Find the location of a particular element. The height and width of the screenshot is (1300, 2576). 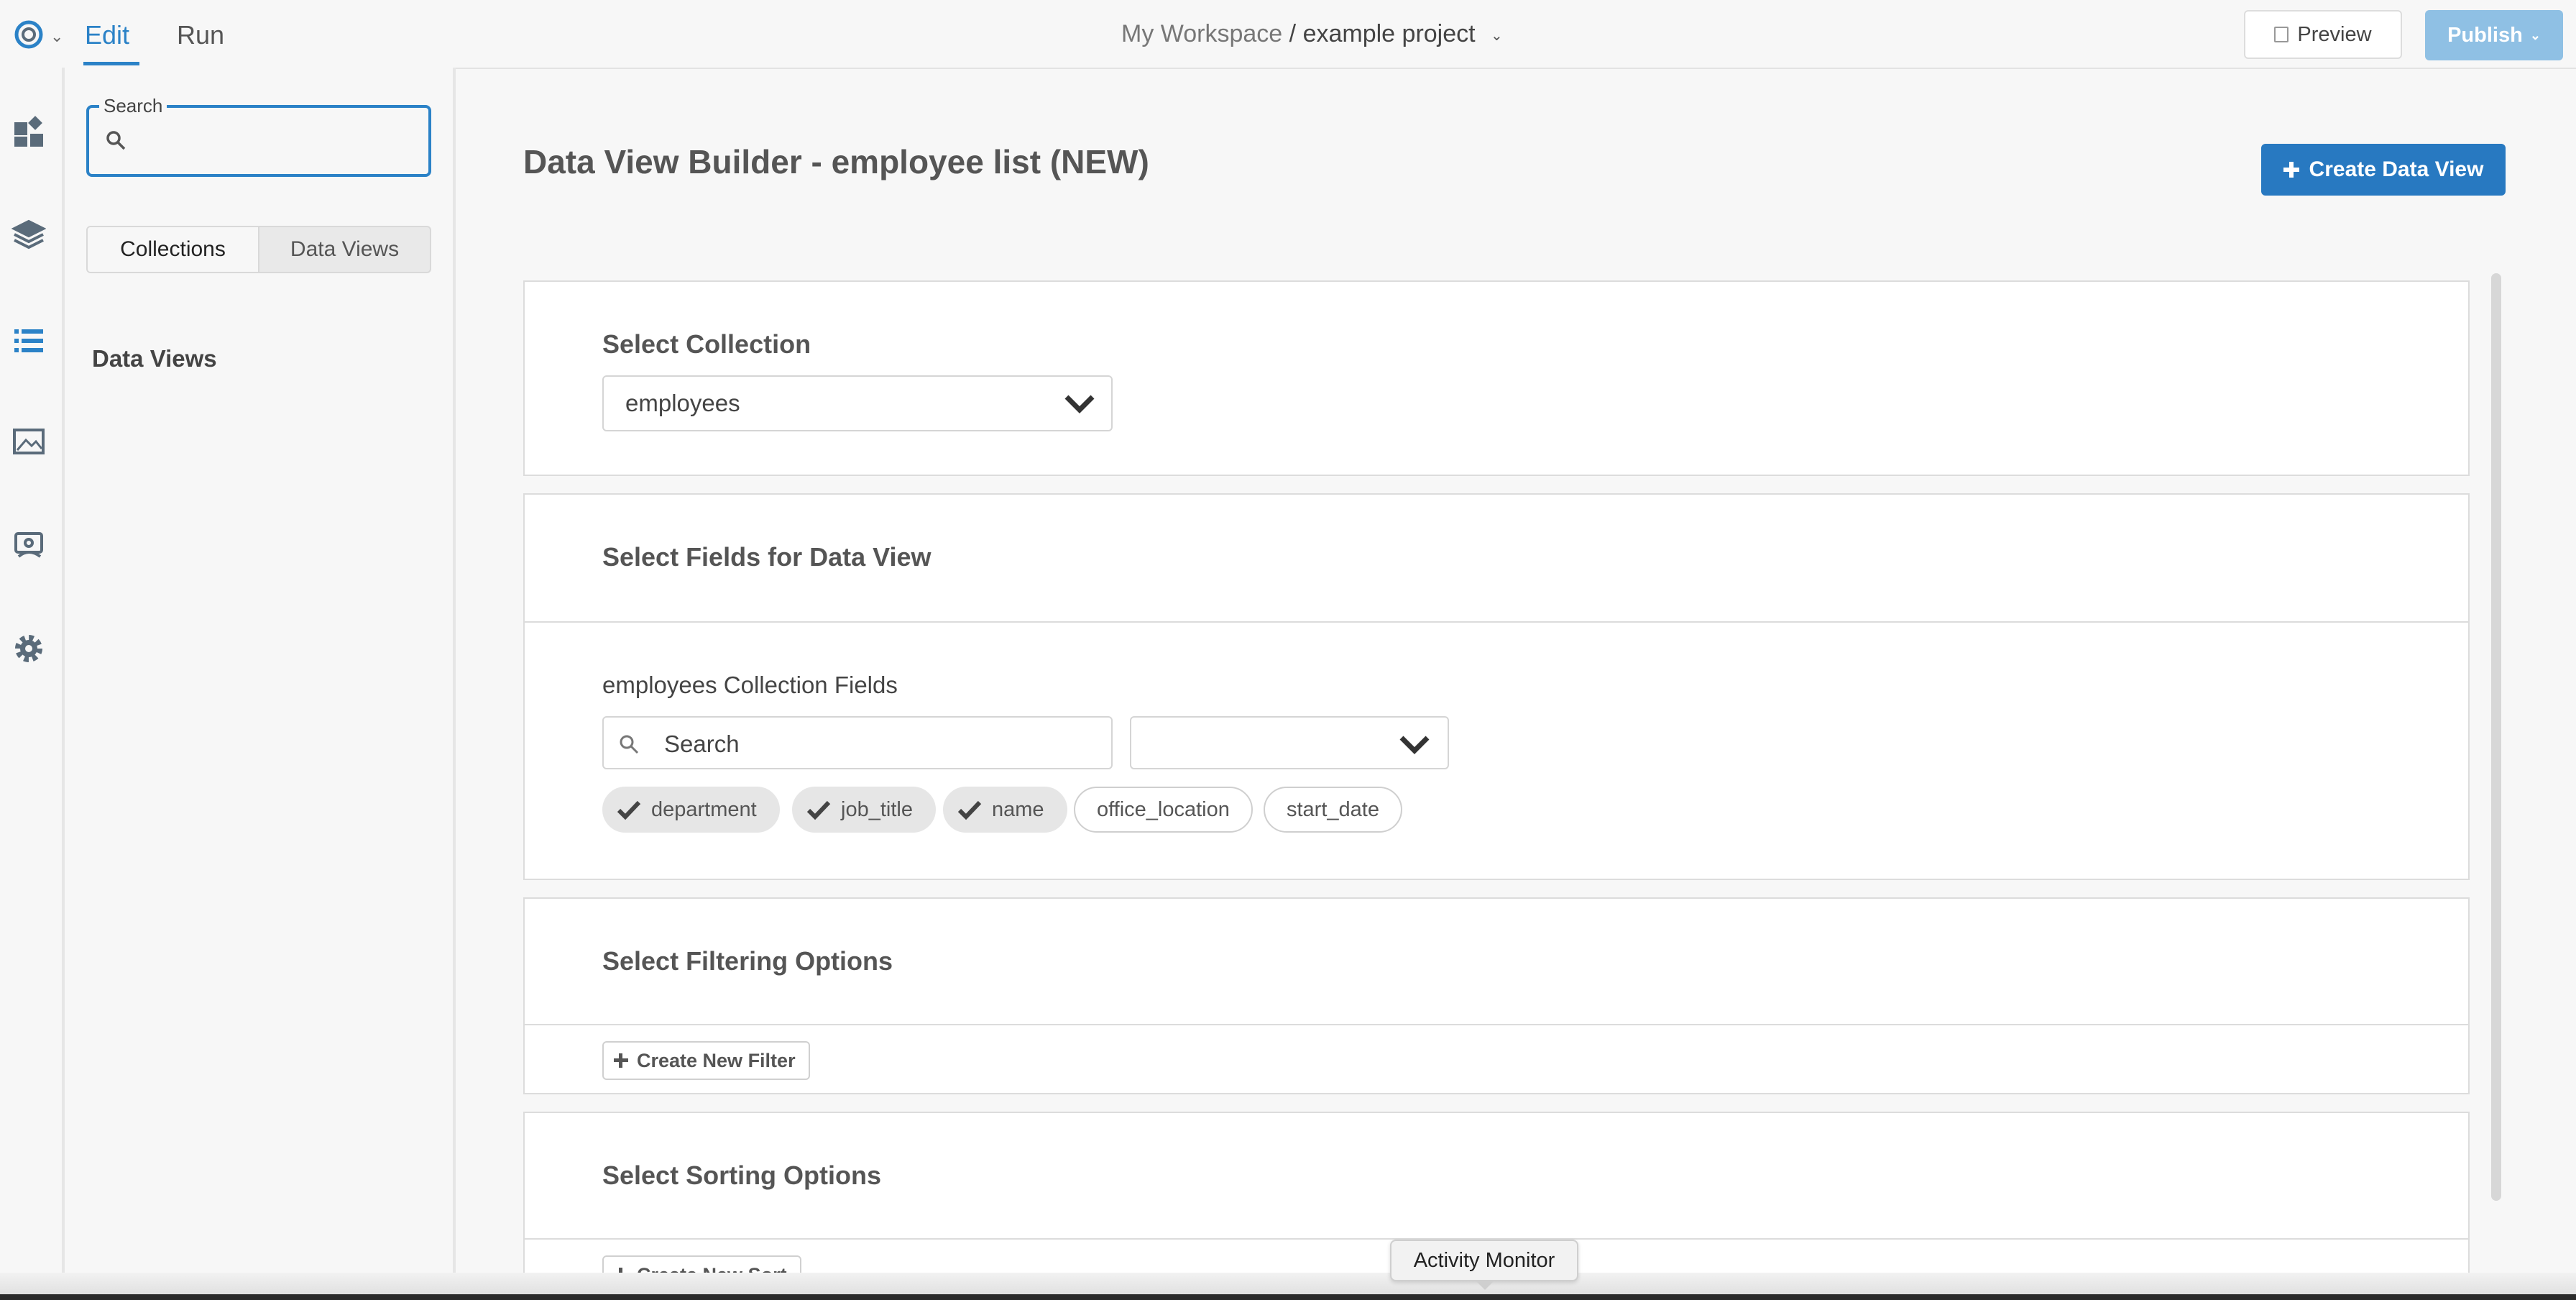

preview-button: Preview is located at coordinates (2323, 34).